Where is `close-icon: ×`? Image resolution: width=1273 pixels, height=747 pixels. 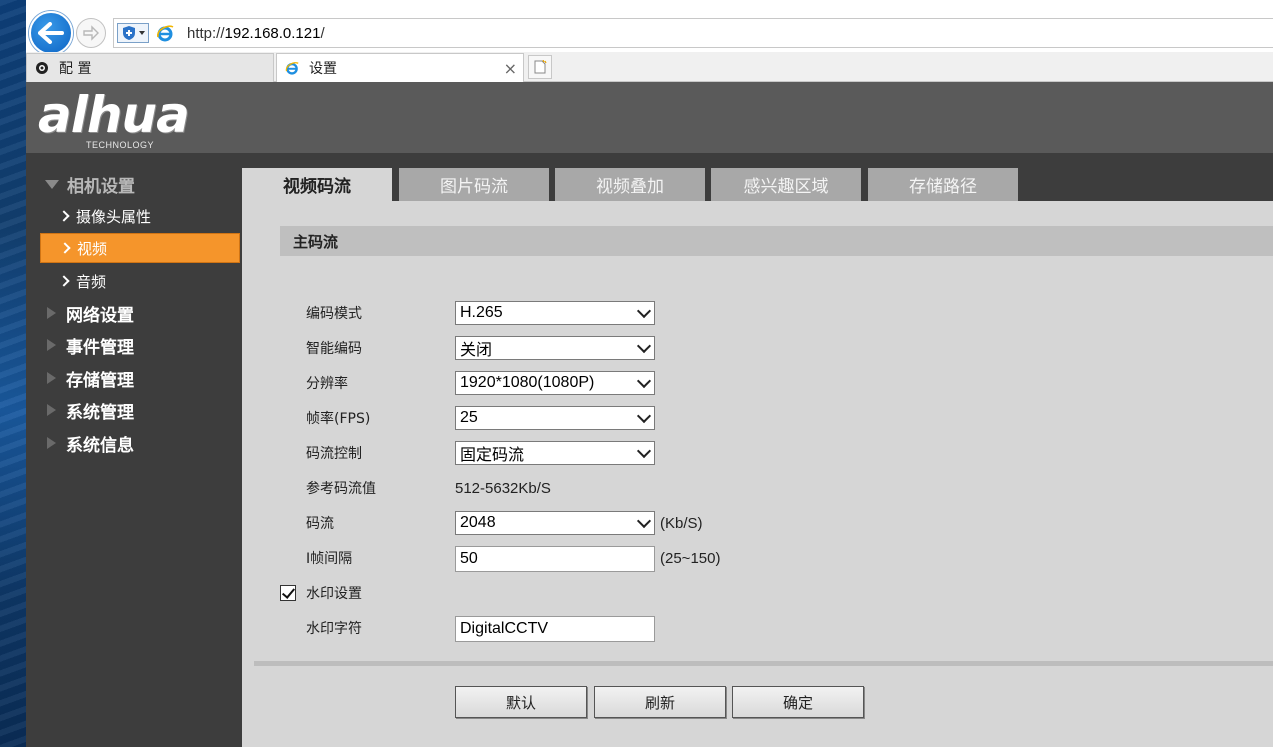 close-icon: × is located at coordinates (510, 68).